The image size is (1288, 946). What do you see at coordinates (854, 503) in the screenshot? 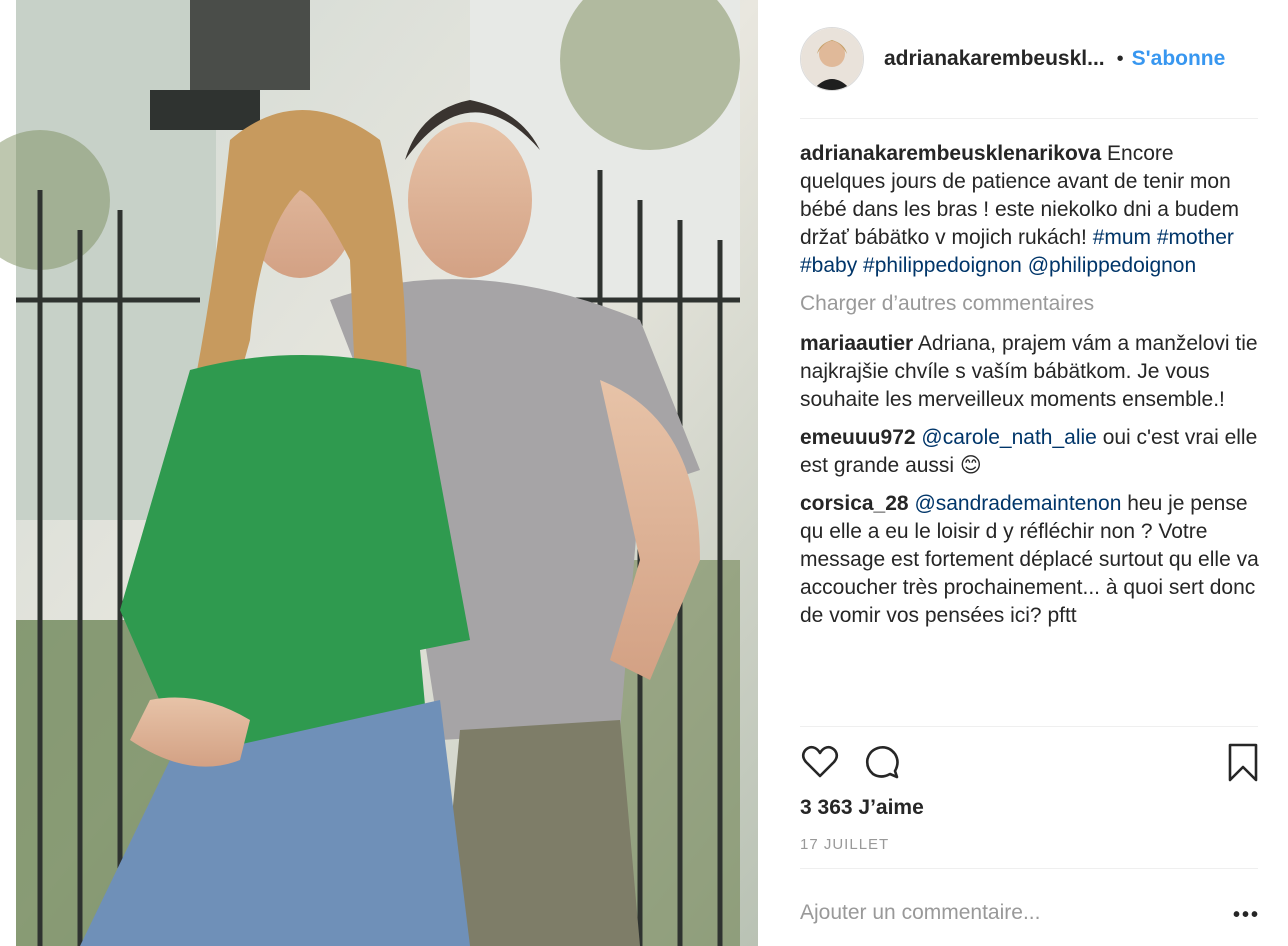
I see `comment-username: corsica_28` at bounding box center [854, 503].